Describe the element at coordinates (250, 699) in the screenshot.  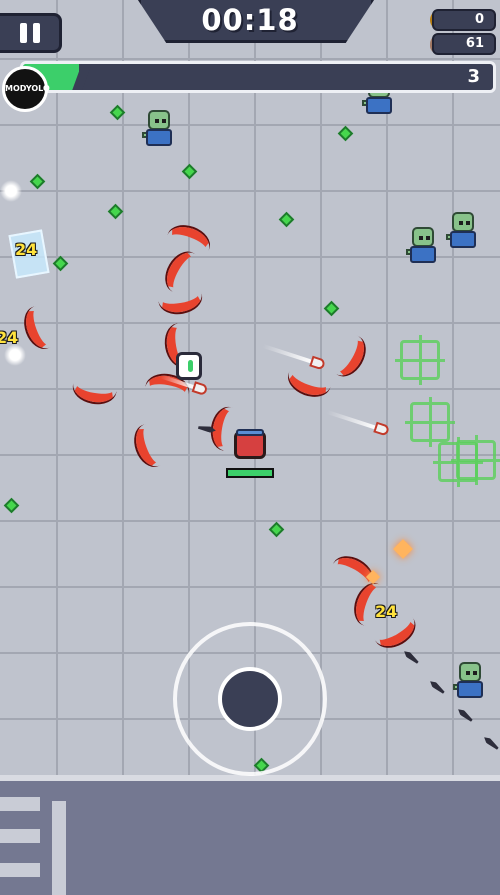
I see `joystick-knob` at that location.